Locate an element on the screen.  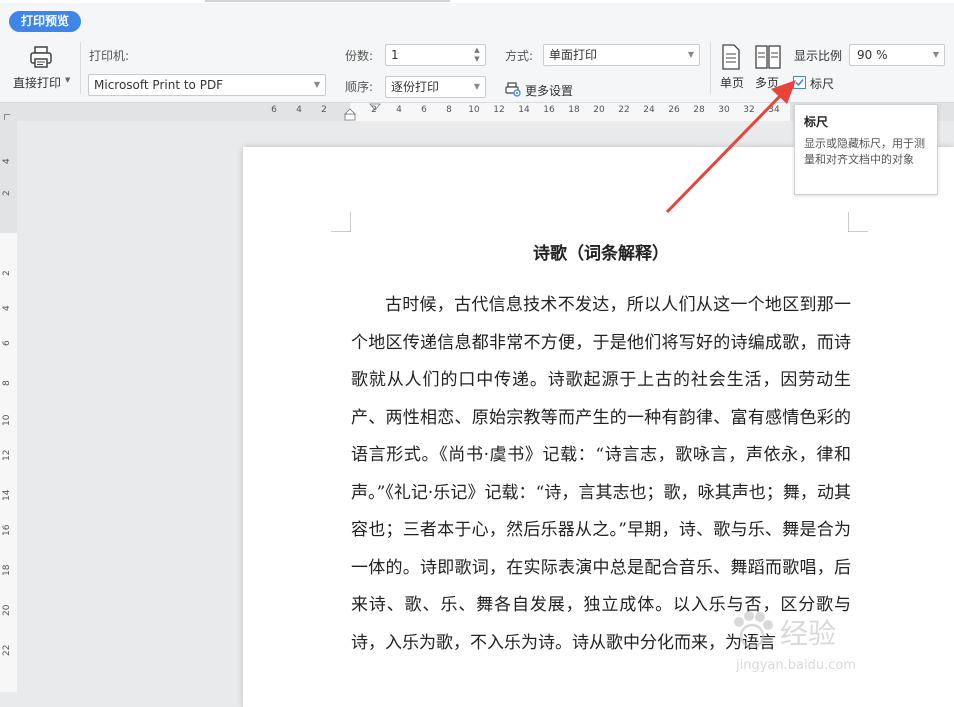
printer-select: Microsoft Print to PDF ▼ is located at coordinates (207, 85).